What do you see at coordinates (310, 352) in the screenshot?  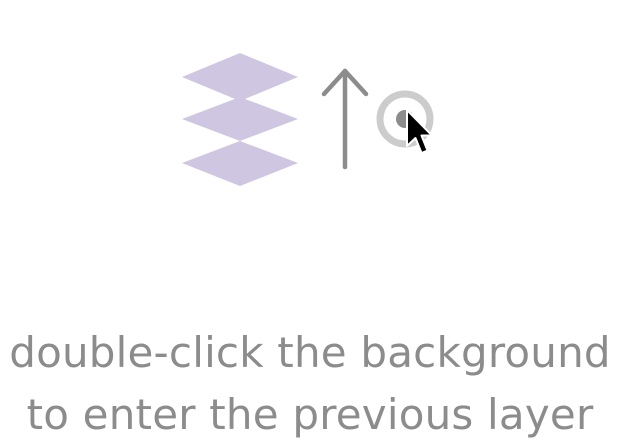 I see `hint-line-1: double-click the background` at bounding box center [310, 352].